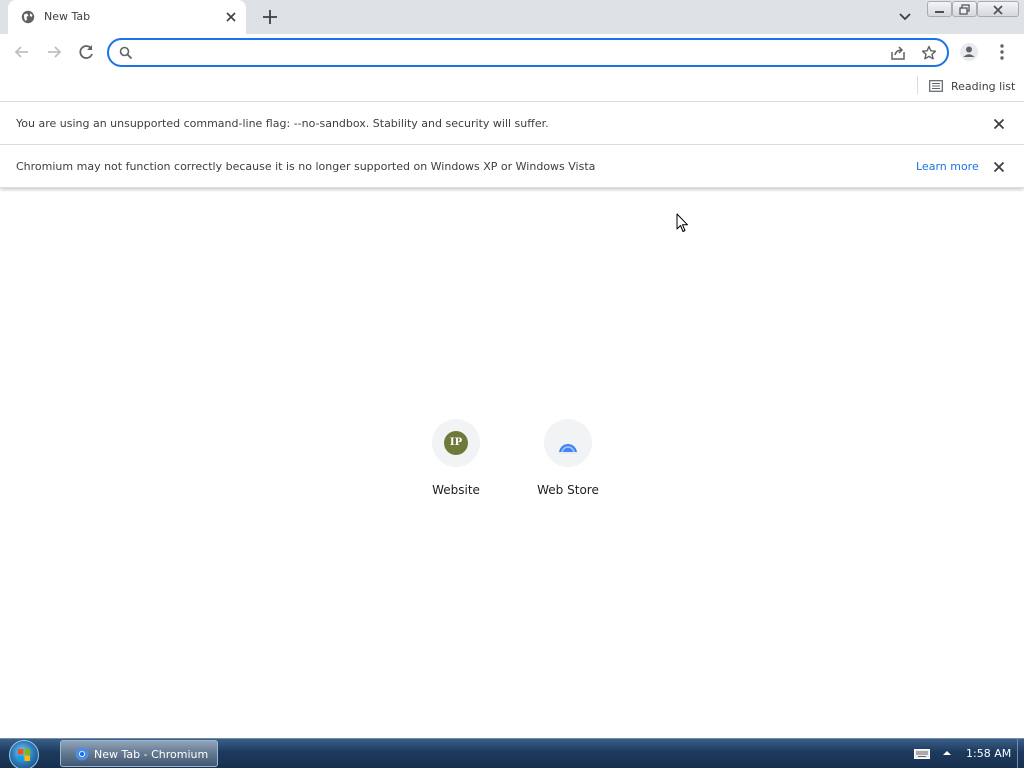 This screenshot has height=768, width=1024. Describe the element at coordinates (947, 166) in the screenshot. I see `learn-more-link: Learn more` at that location.